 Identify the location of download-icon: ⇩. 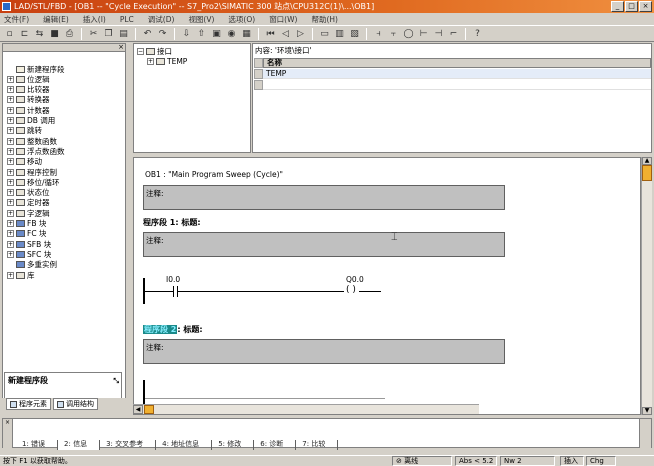
(186, 33).